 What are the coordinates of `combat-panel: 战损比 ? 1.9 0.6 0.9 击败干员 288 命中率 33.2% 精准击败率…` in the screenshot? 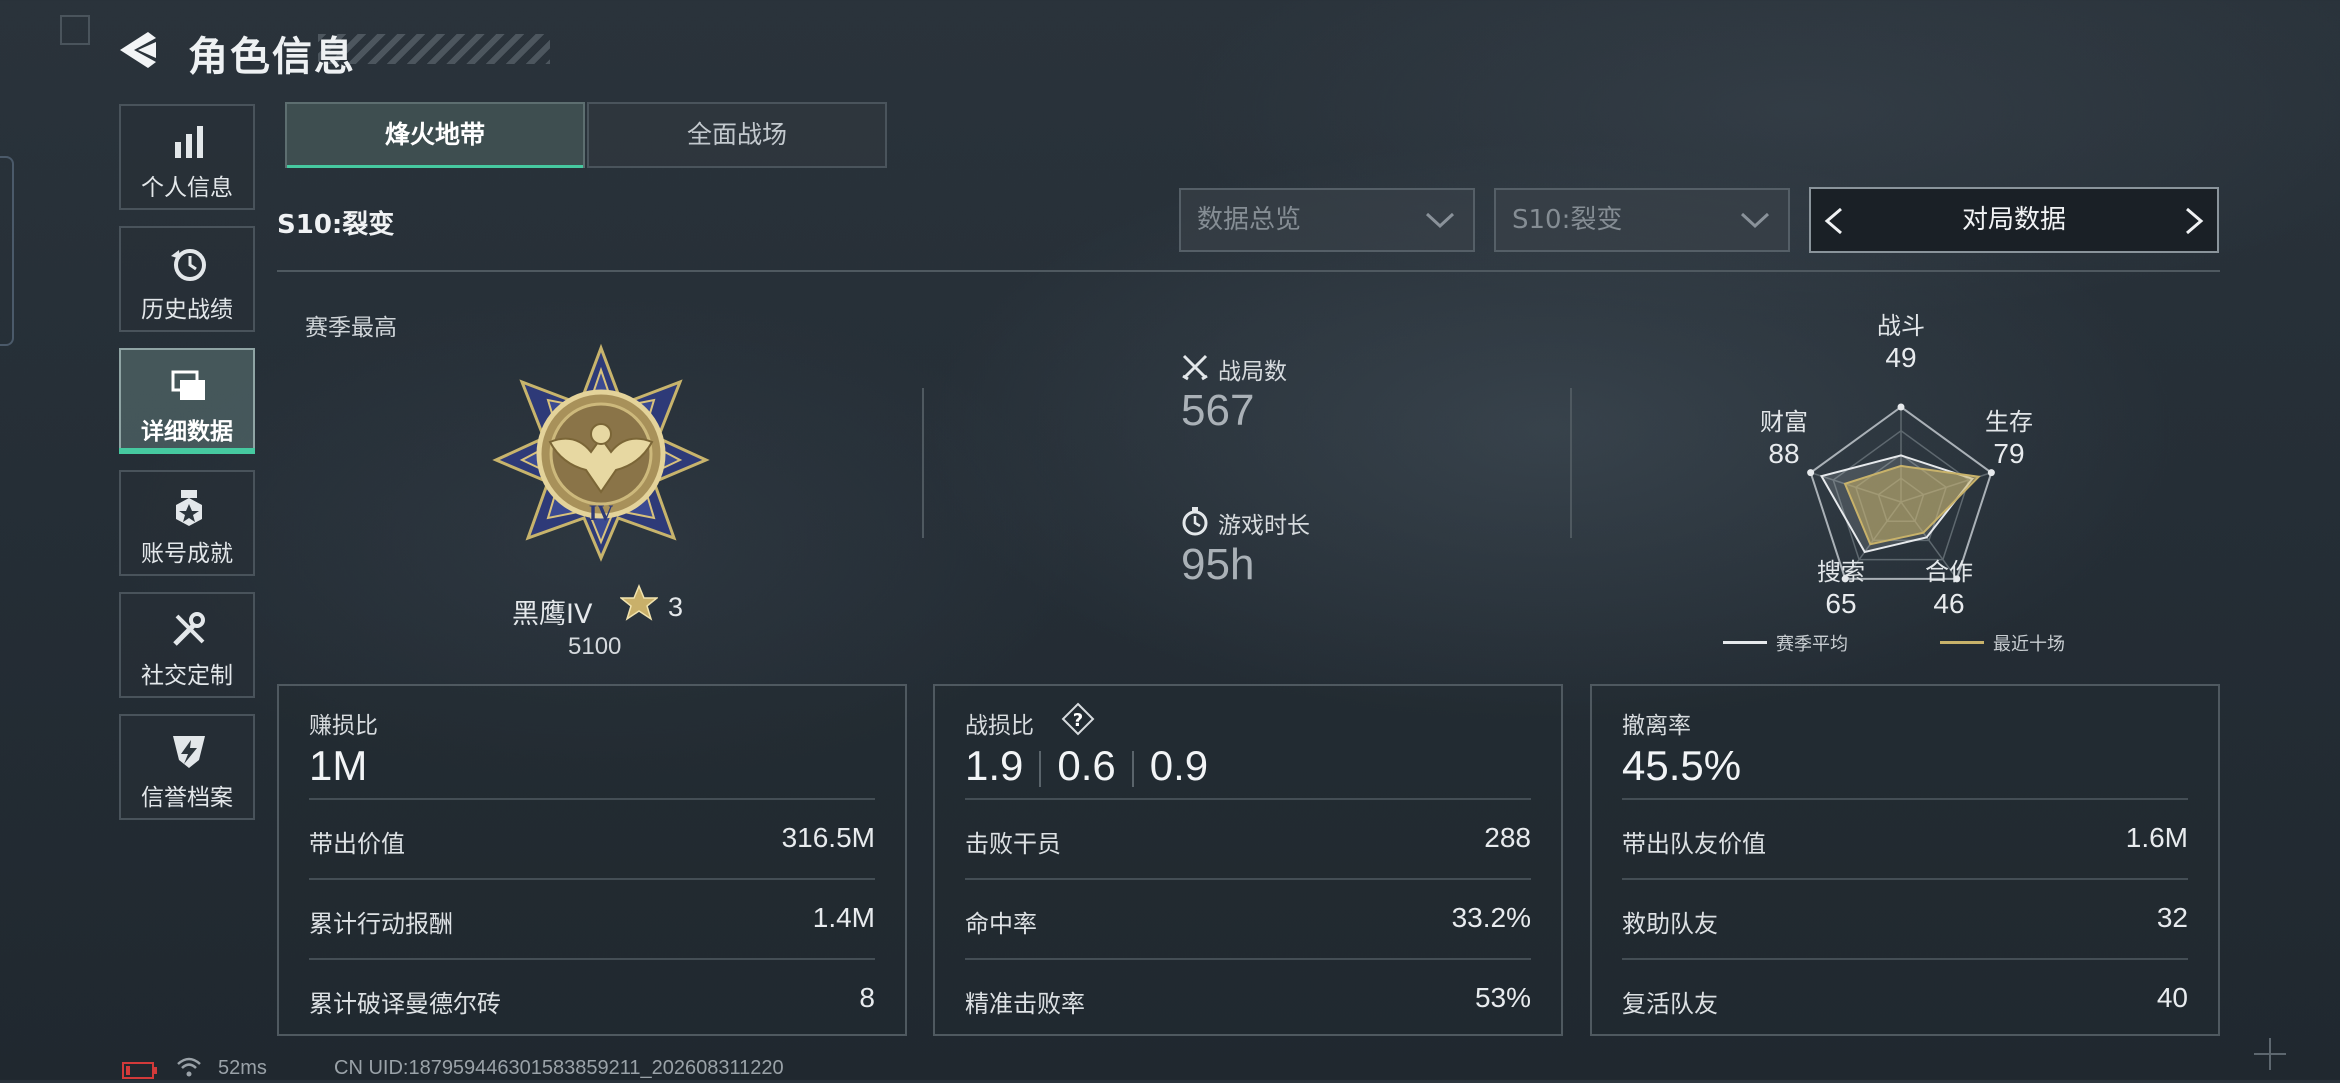 It's located at (1248, 860).